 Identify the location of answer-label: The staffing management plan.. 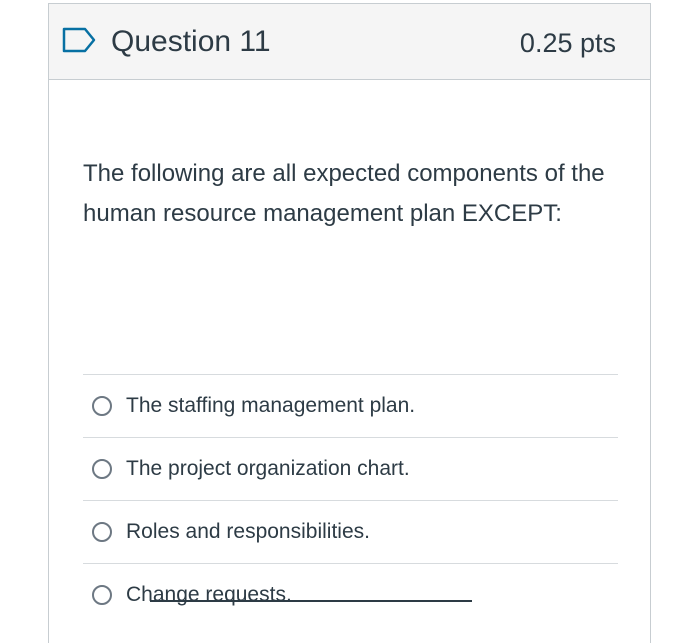
(270, 406).